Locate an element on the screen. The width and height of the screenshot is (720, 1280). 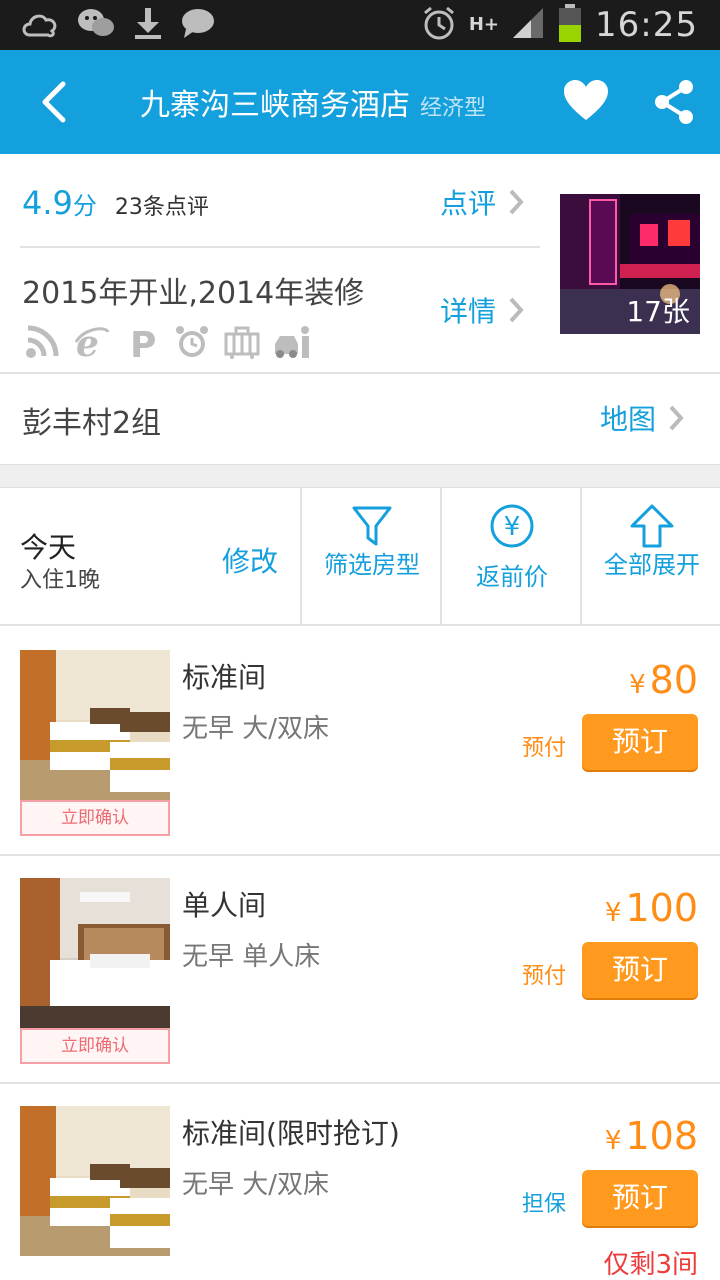
rooms-remaining: 仅剩3间 is located at coordinates (650, 1265).